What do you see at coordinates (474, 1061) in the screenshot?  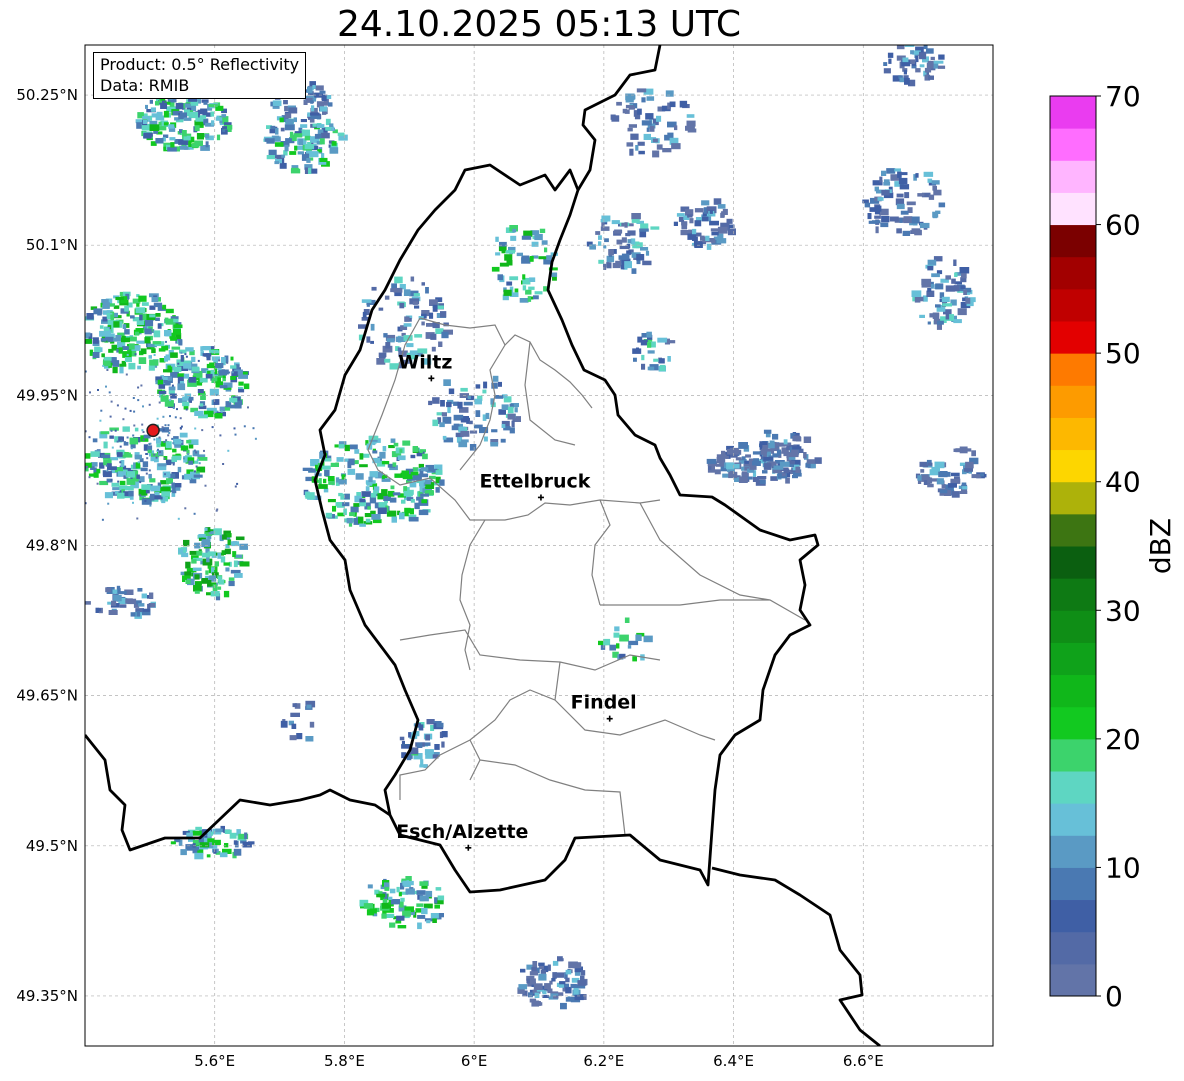 I see `lon-tick-label: 6°E` at bounding box center [474, 1061].